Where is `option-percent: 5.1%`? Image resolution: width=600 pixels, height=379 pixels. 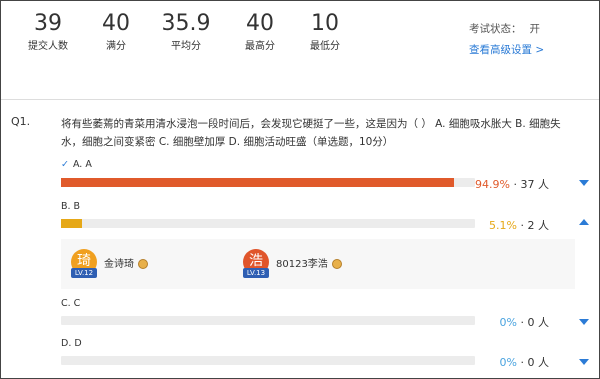 option-percent: 5.1% is located at coordinates (503, 225).